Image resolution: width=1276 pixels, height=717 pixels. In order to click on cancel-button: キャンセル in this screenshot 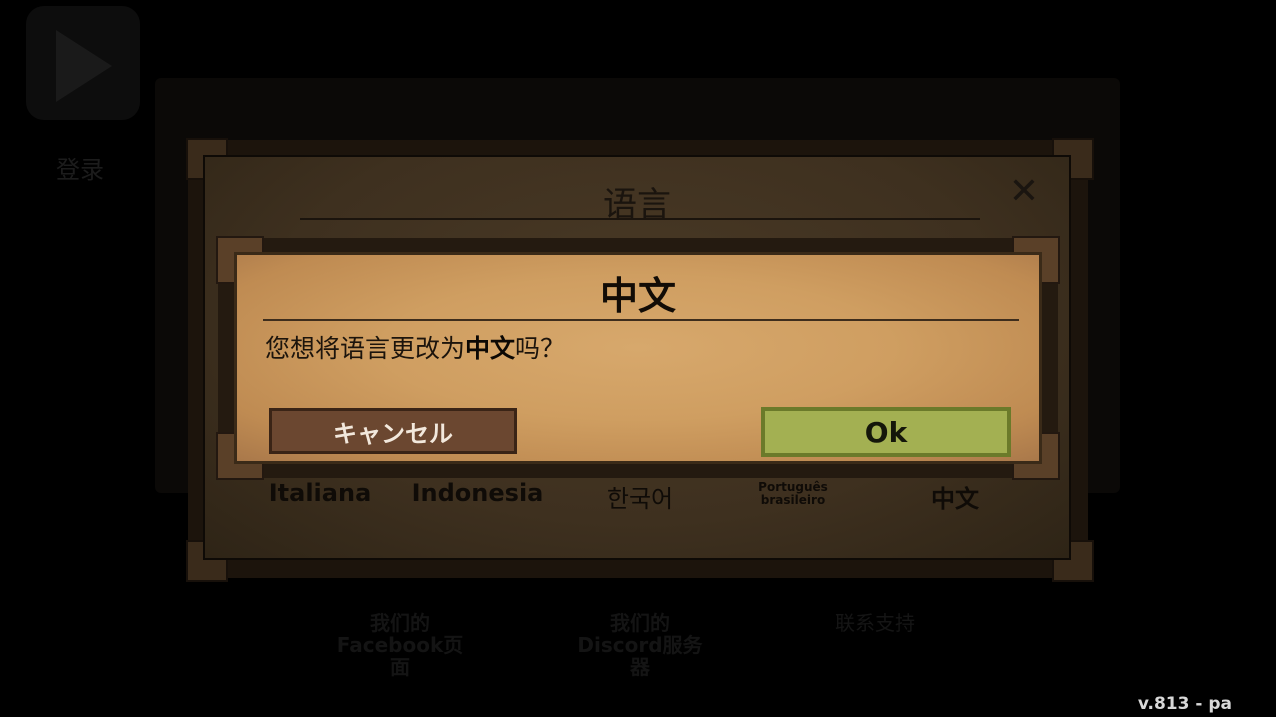, I will do `click(393, 431)`.